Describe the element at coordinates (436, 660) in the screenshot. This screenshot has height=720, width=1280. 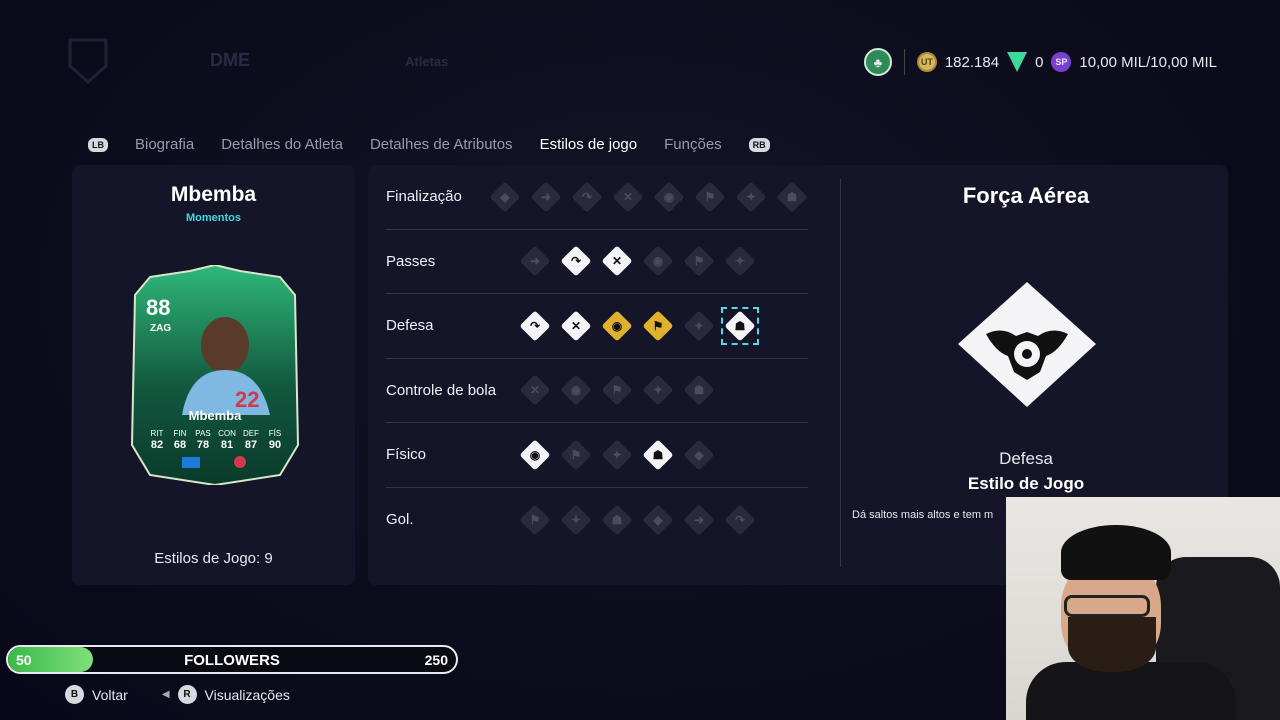
I see `followers-goal: 250` at that location.